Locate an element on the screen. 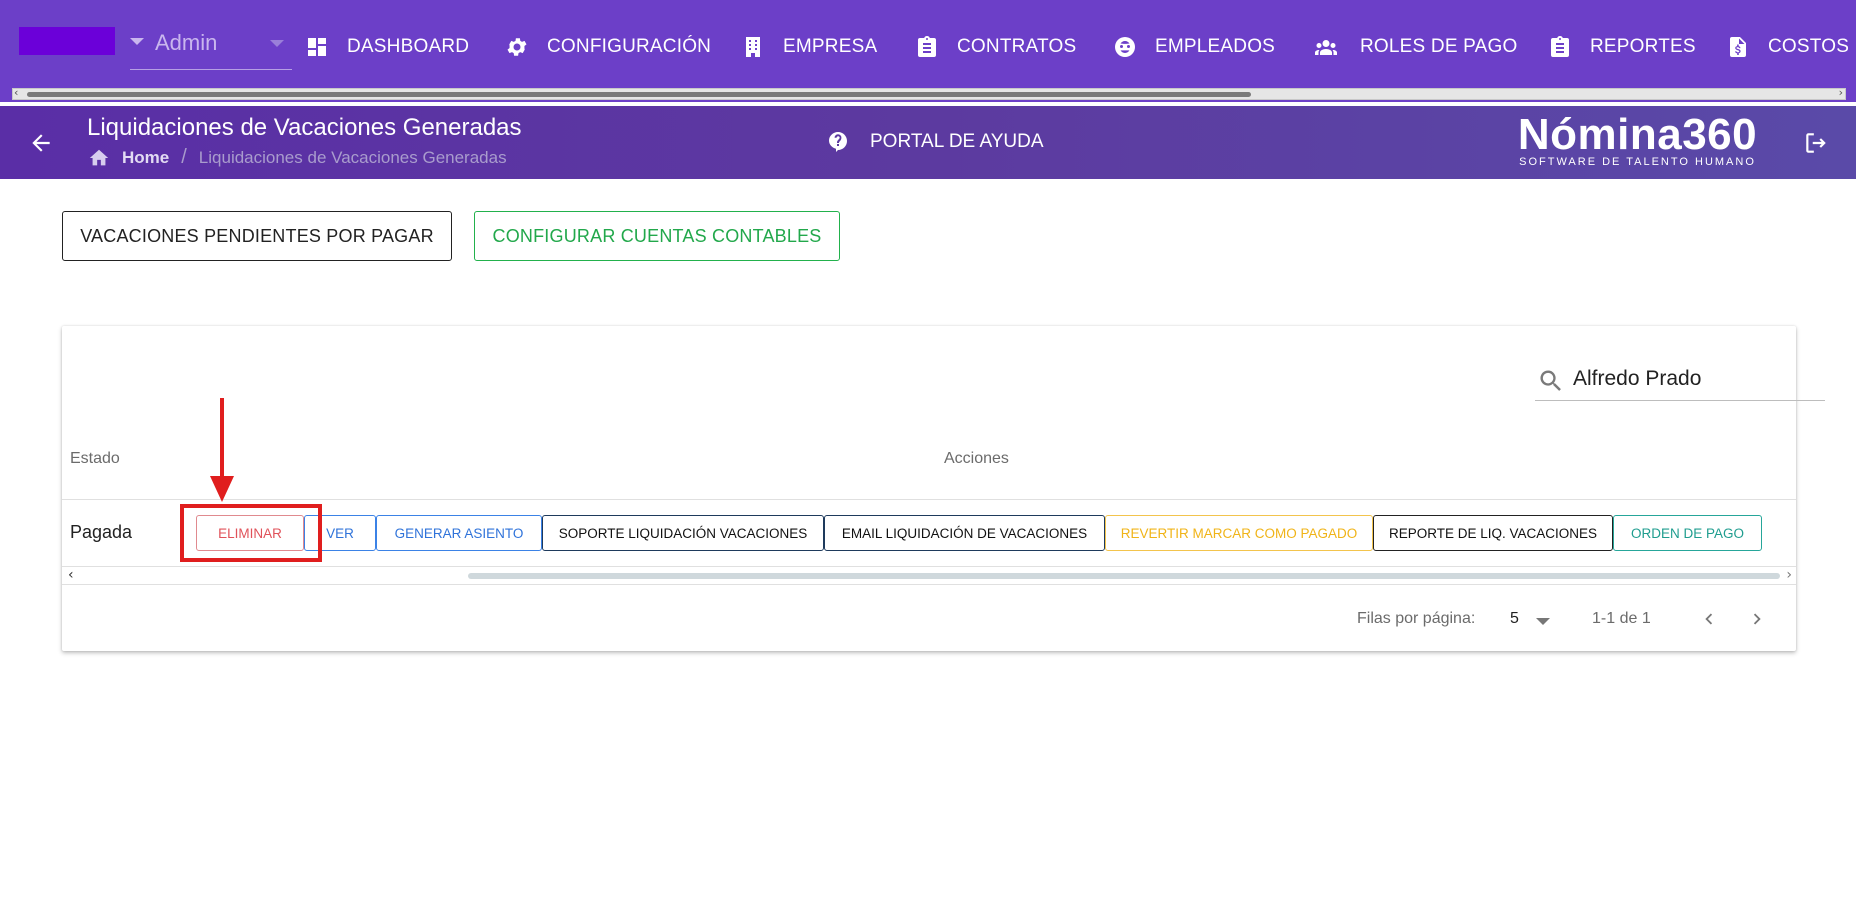  nav-item-label: EMPRESA is located at coordinates (830, 46).